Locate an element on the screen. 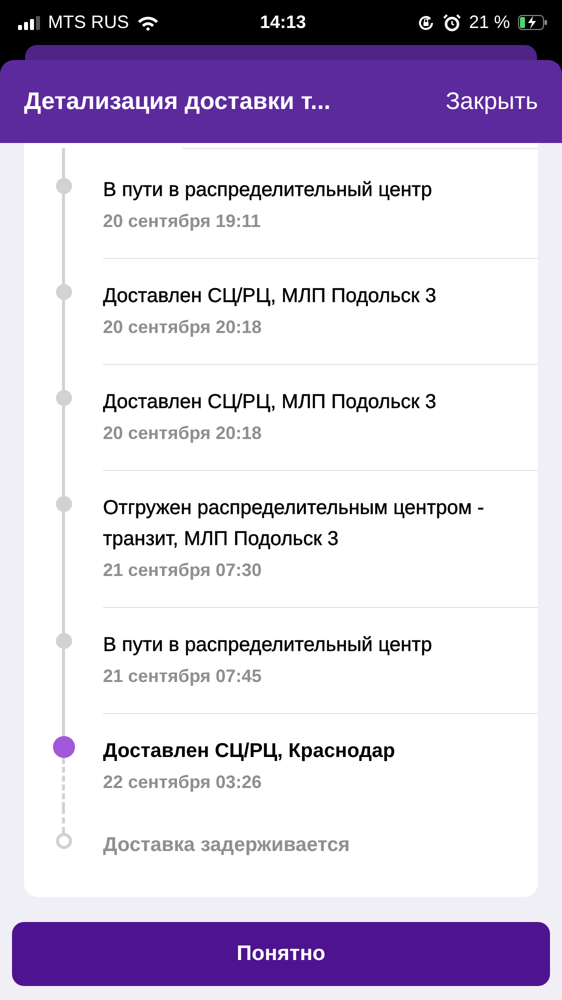 The height and width of the screenshot is (1000, 562). rotation-lock-icon is located at coordinates (425, 23).